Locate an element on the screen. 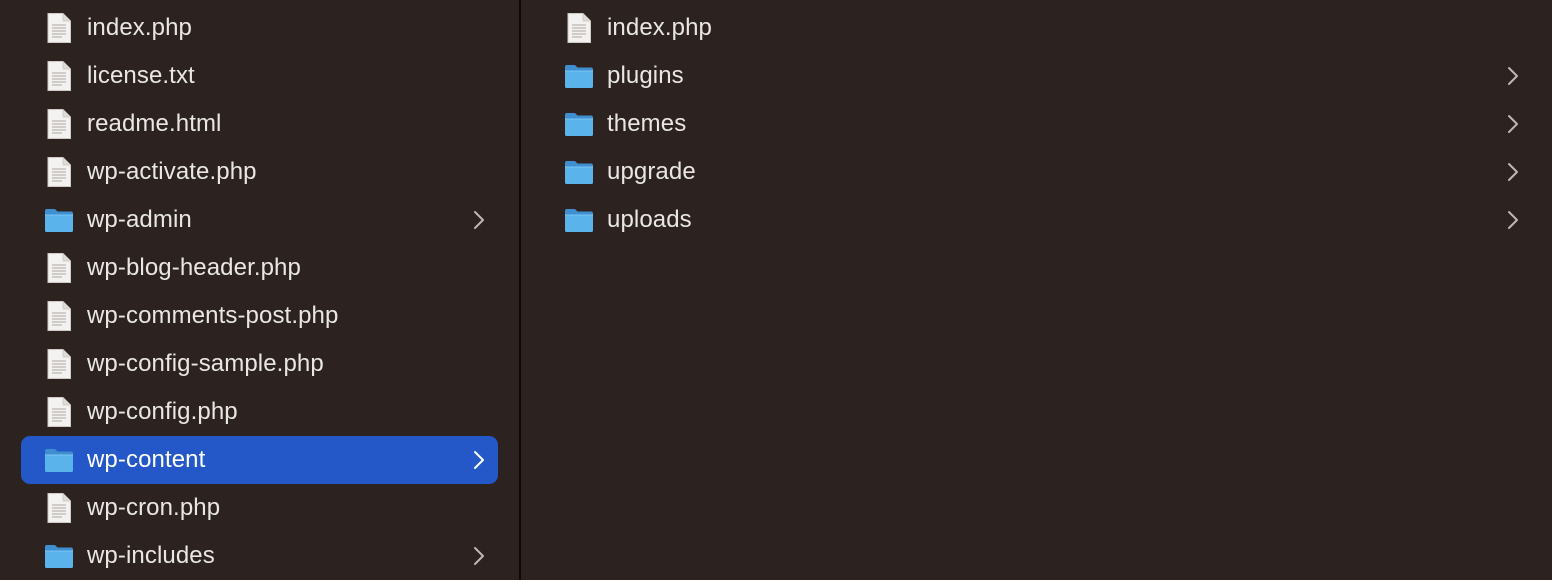  item-label: readme.html is located at coordinates (154, 123).